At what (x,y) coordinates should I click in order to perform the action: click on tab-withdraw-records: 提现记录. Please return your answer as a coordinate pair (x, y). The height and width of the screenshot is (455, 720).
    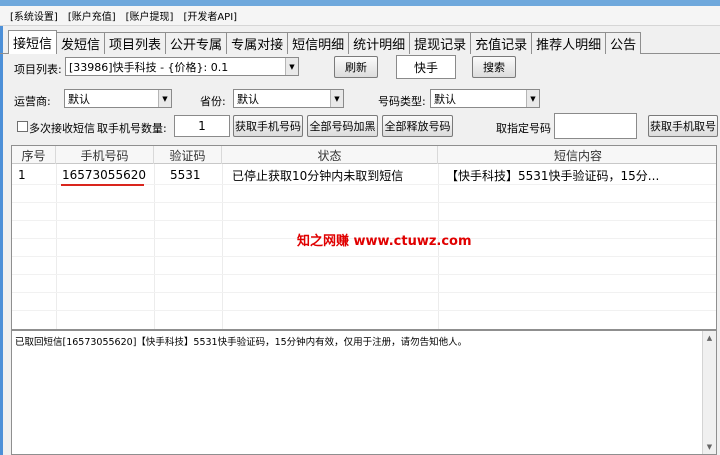
    Looking at the image, I should click on (440, 43).